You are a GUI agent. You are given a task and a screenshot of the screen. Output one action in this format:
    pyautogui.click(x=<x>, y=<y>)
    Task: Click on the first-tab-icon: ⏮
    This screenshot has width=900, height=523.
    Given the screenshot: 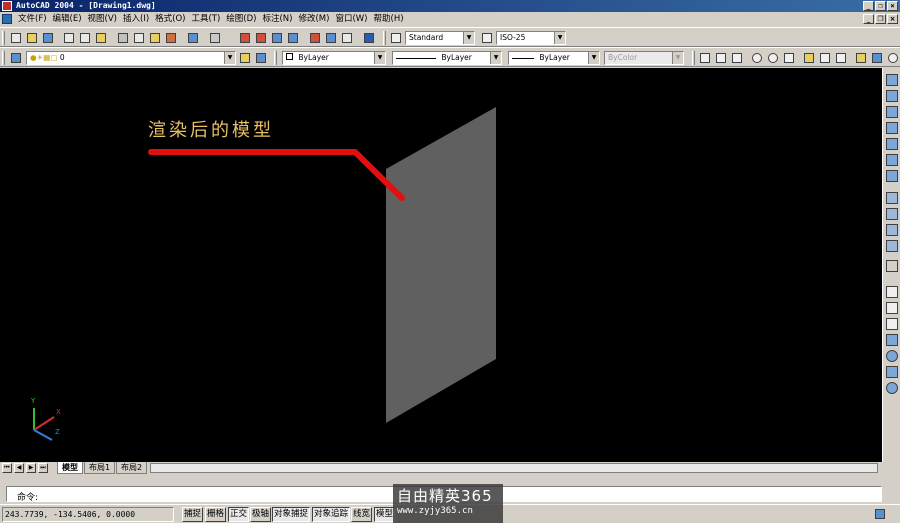 What is the action you would take?
    pyautogui.click(x=7, y=468)
    